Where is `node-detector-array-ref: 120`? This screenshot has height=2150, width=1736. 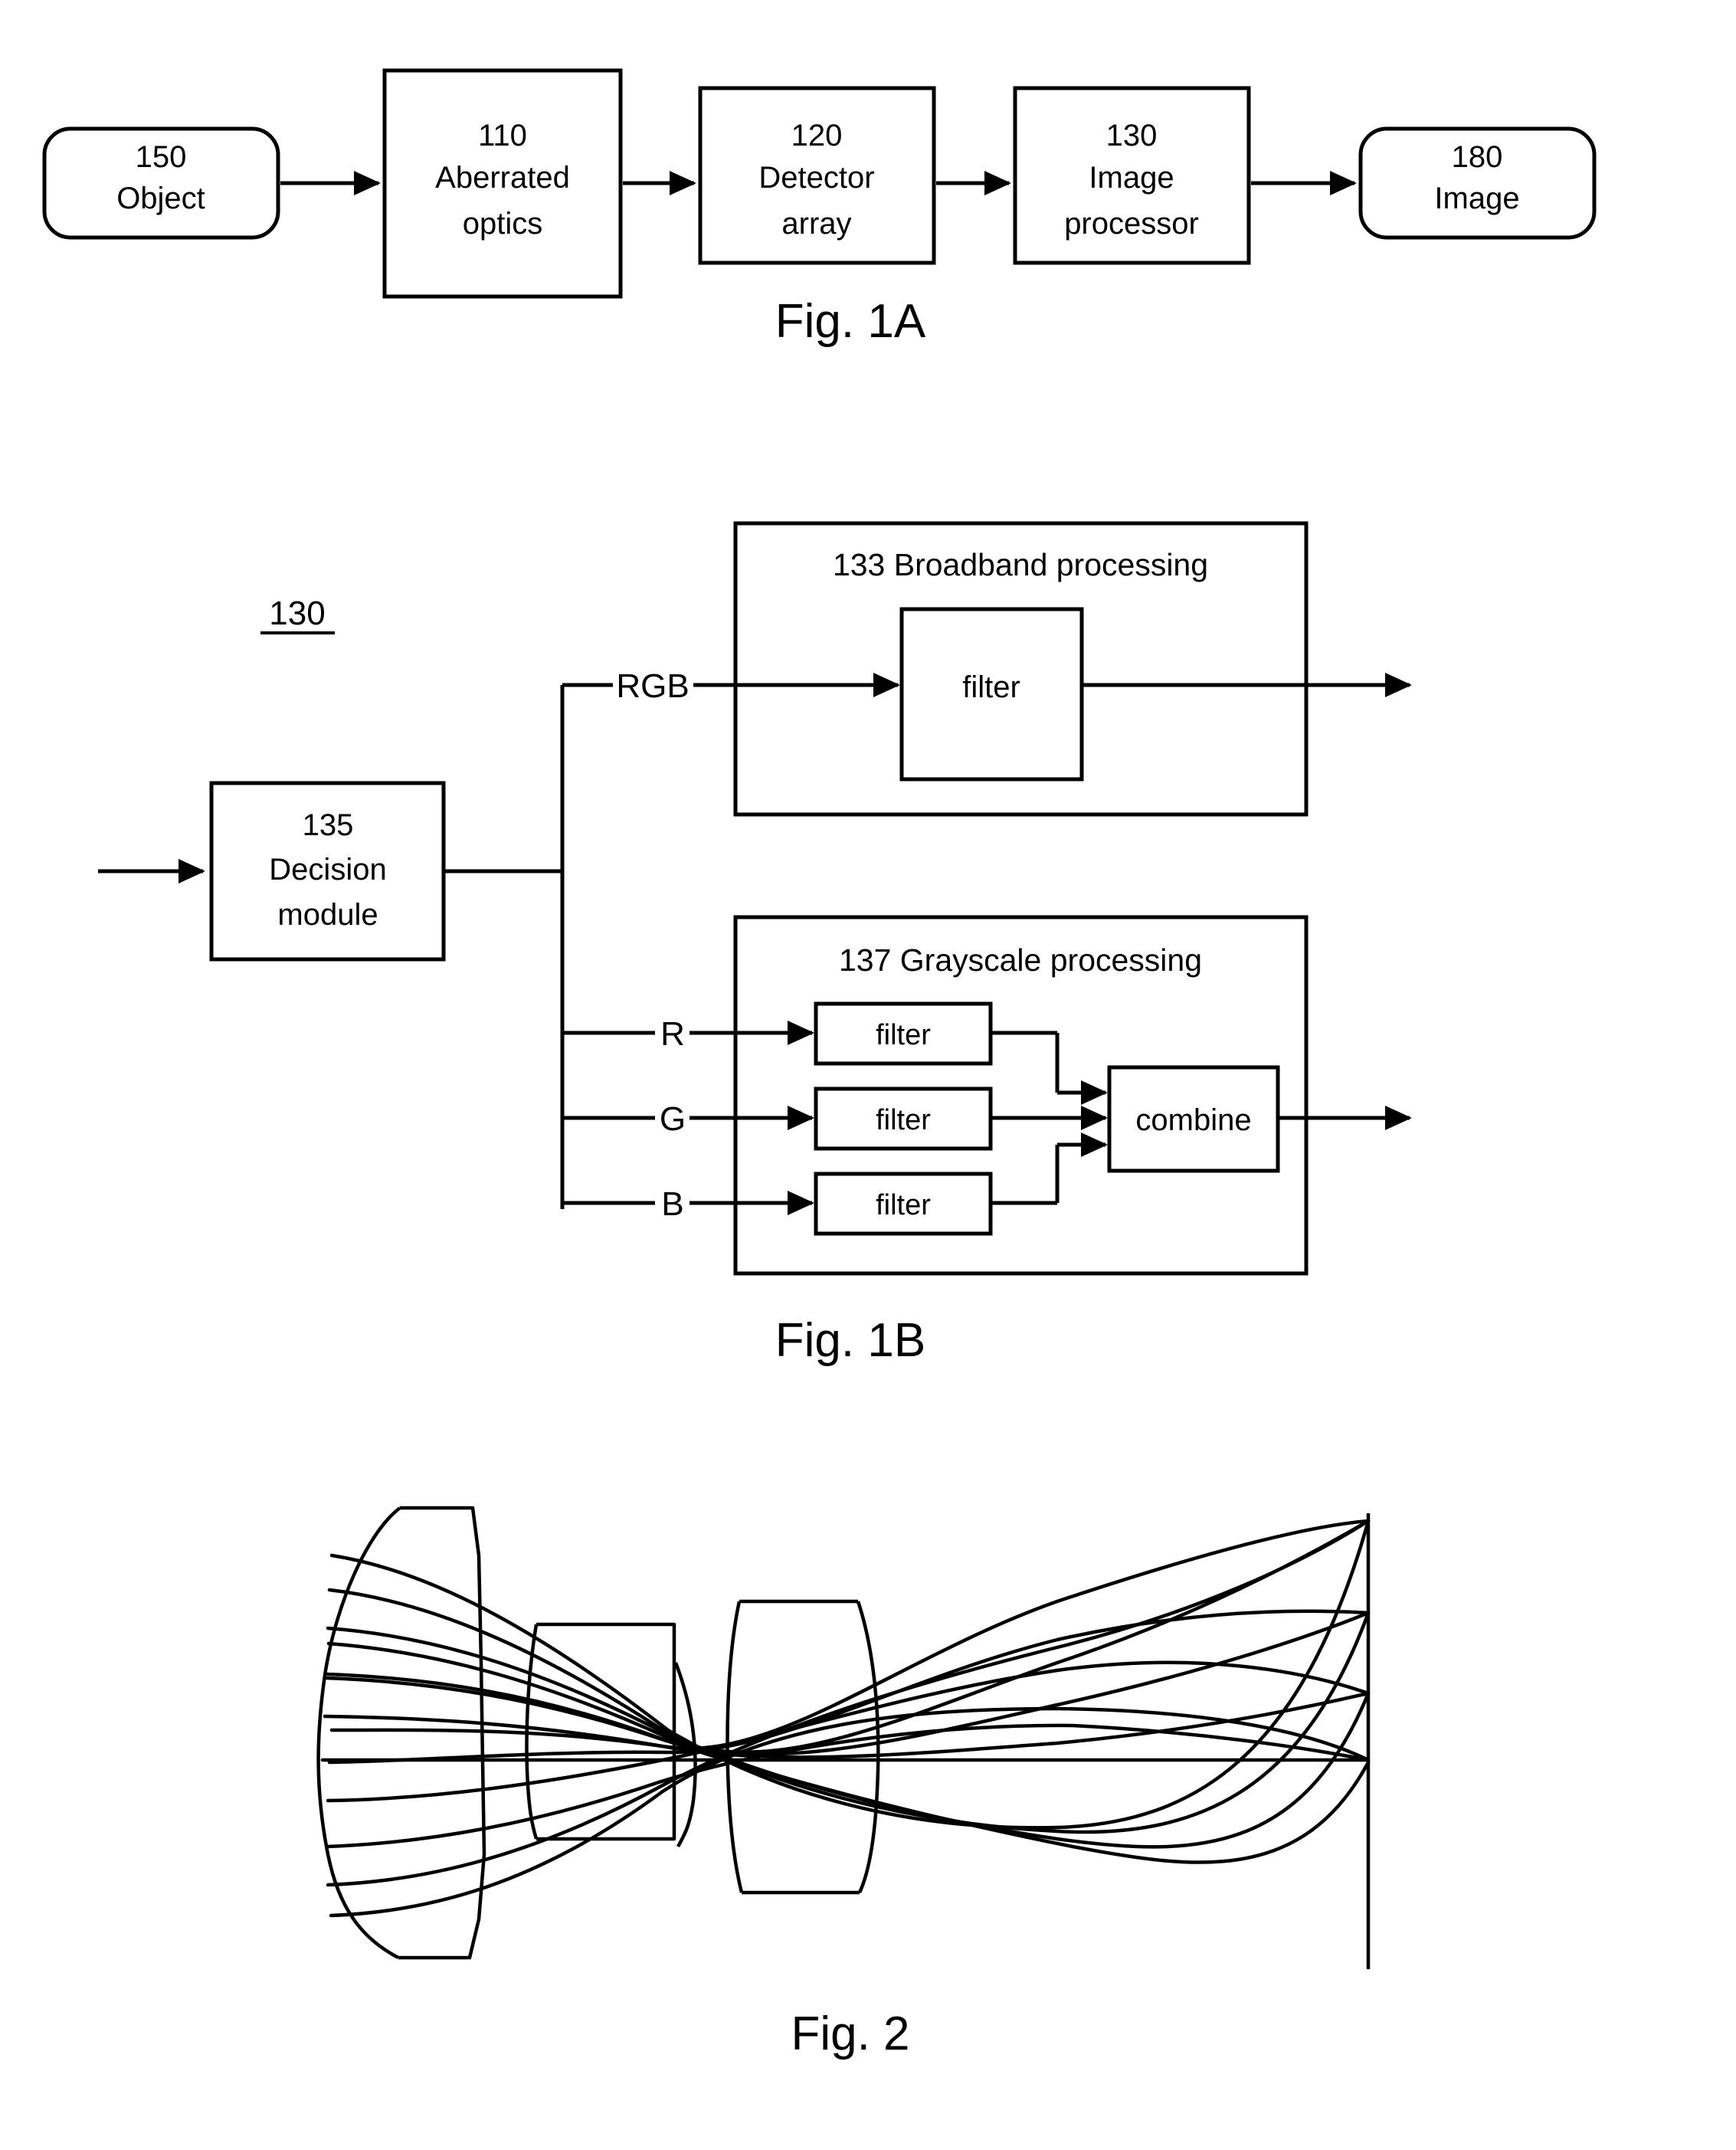 node-detector-array-ref: 120 is located at coordinates (817, 136).